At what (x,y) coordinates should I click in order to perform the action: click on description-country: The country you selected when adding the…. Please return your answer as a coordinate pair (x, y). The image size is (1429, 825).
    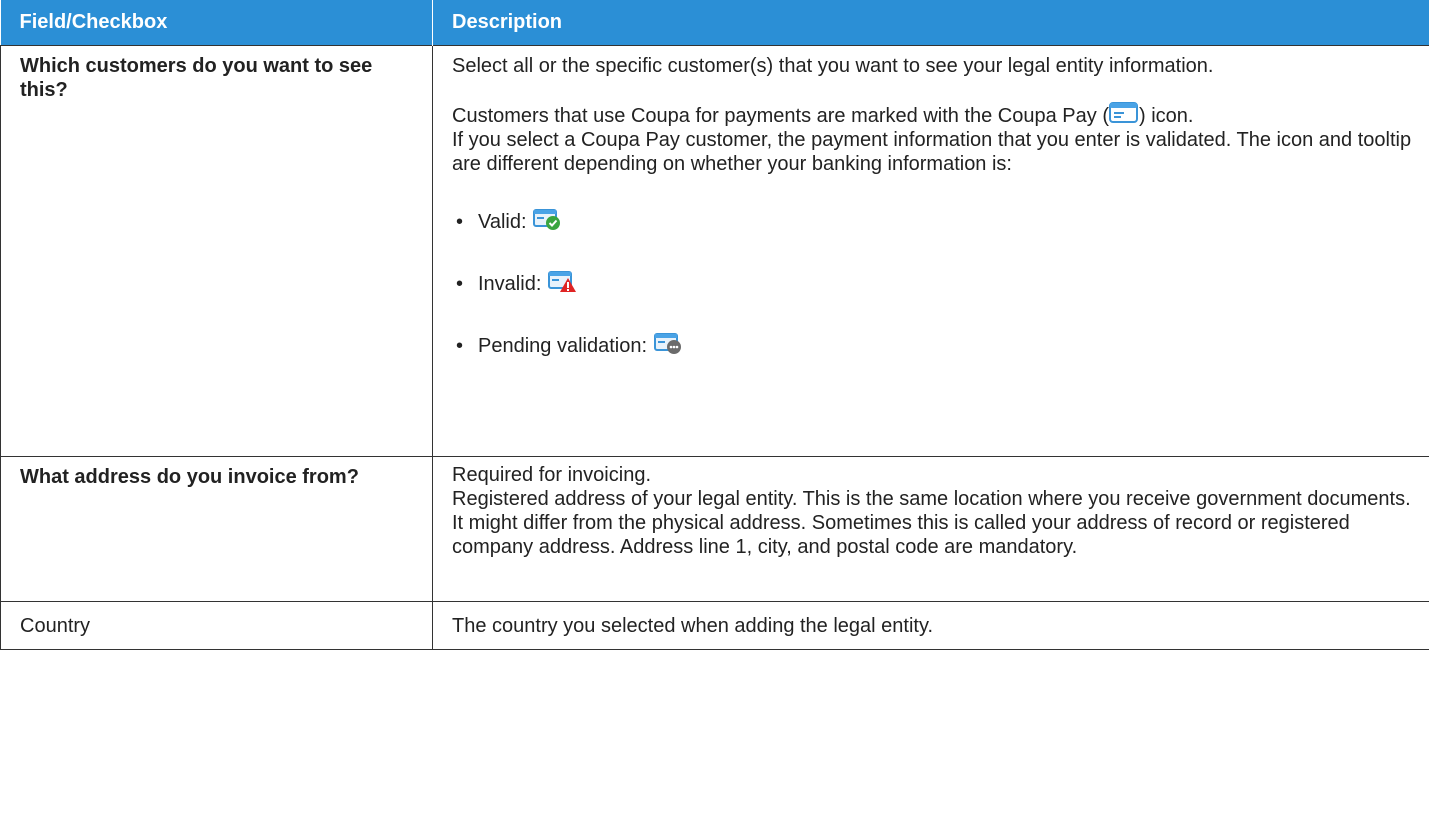
    Looking at the image, I should click on (930, 625).